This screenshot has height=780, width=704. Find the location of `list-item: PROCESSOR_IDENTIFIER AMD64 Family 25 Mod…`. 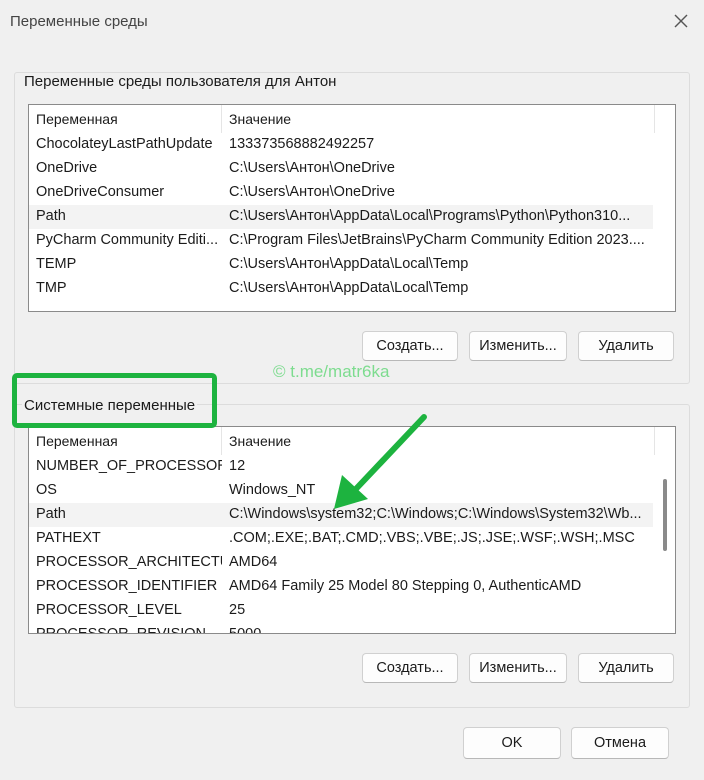

list-item: PROCESSOR_IDENTIFIER AMD64 Family 25 Mod… is located at coordinates (352, 587).